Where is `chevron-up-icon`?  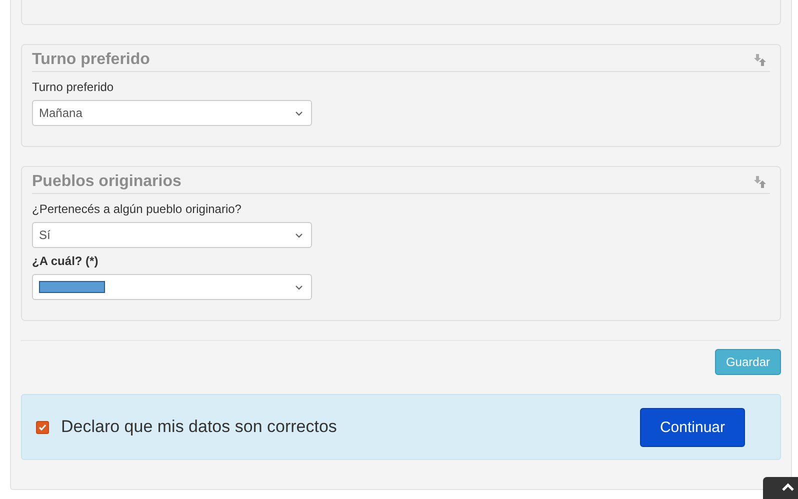
chevron-up-icon is located at coordinates (788, 487).